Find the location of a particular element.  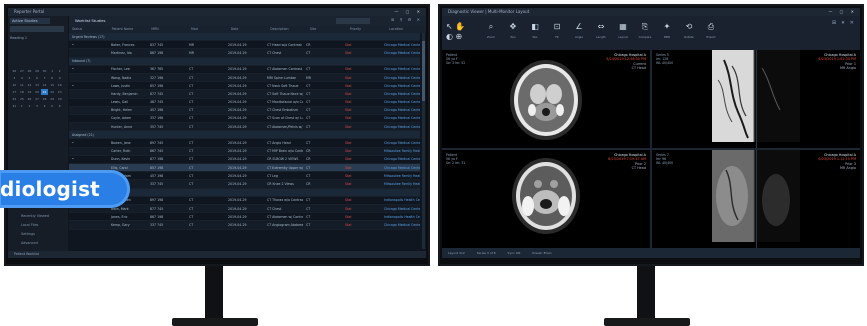

calendar-day: 25 is located at coordinates (22, 99).